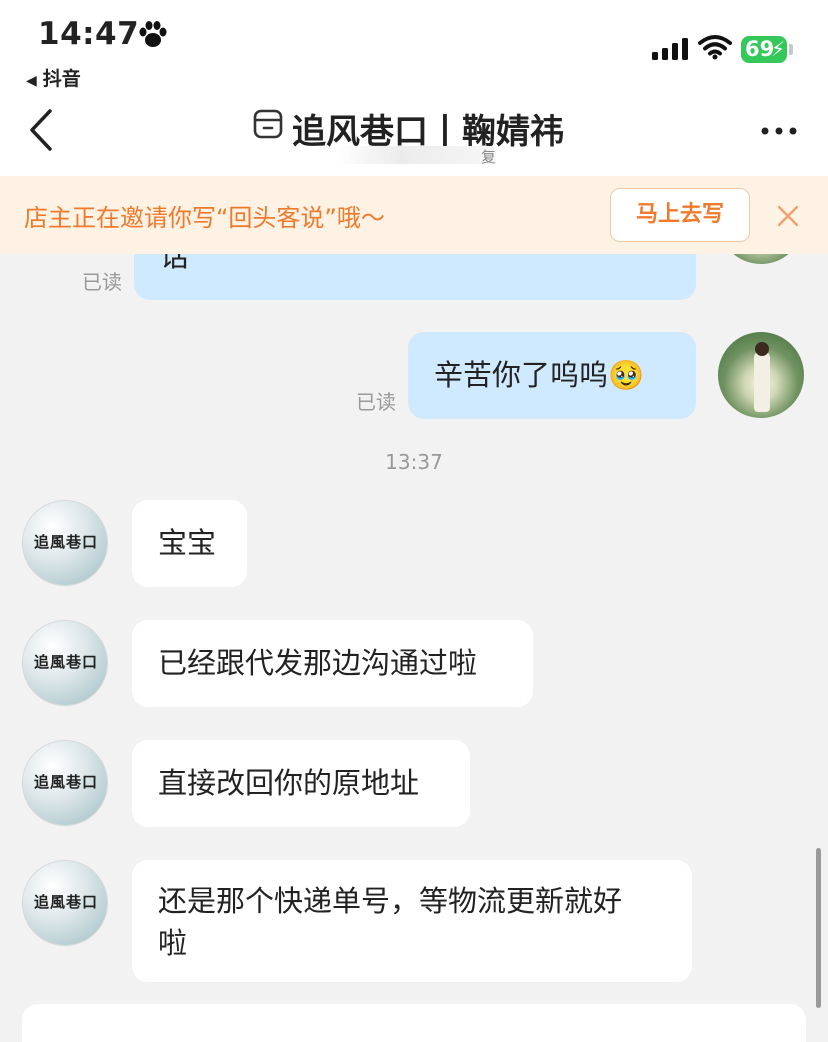 This screenshot has width=828, height=1042. I want to click on chat-subtitle: 复, so click(416, 156).